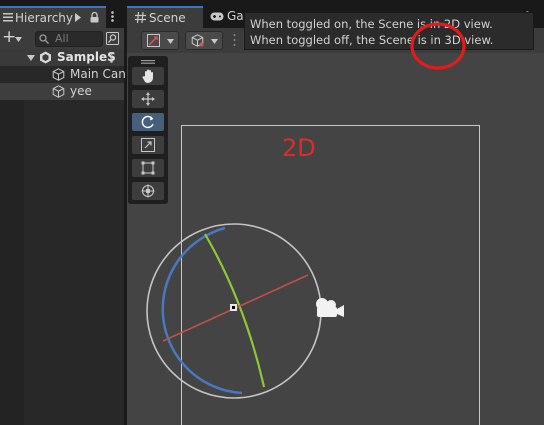 The image size is (544, 425). I want to click on tab-scene: Scene, so click(165, 17).